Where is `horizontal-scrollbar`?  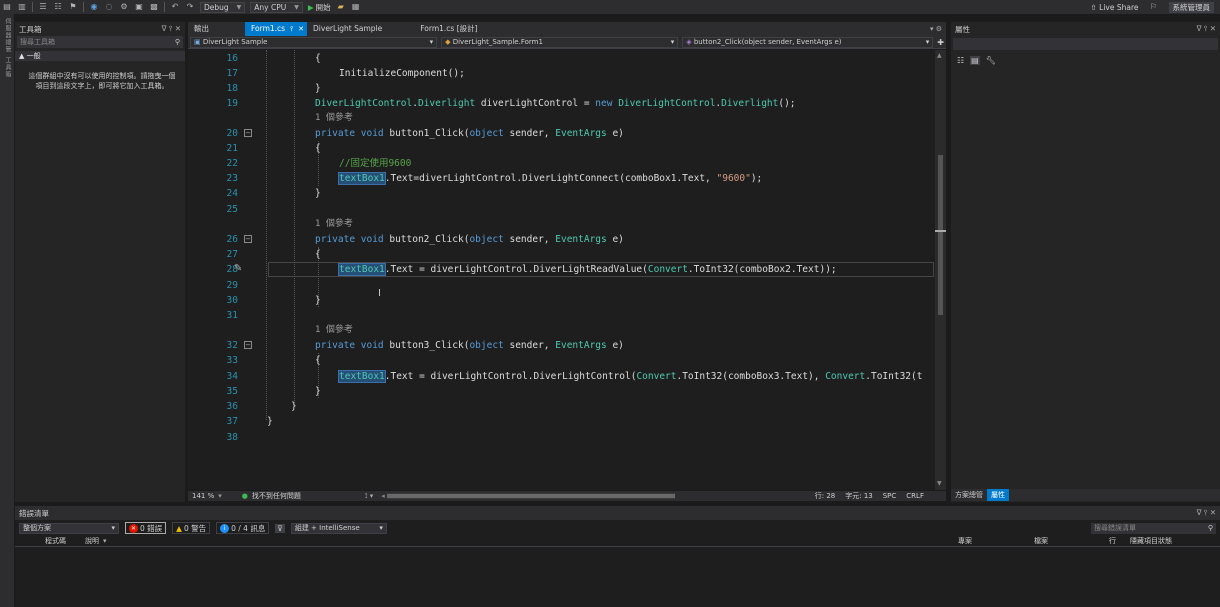 horizontal-scrollbar is located at coordinates (530, 496).